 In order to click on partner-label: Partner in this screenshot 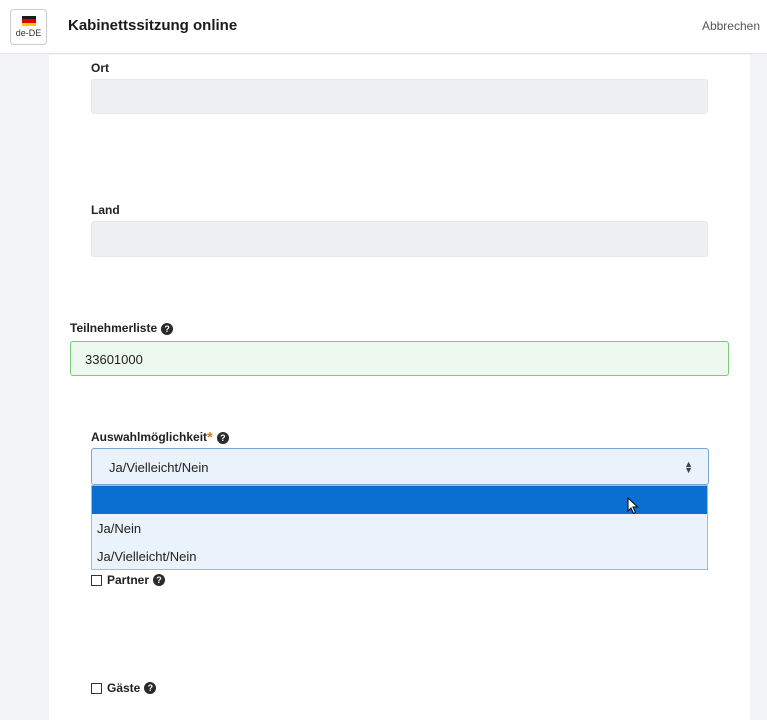, I will do `click(128, 580)`.